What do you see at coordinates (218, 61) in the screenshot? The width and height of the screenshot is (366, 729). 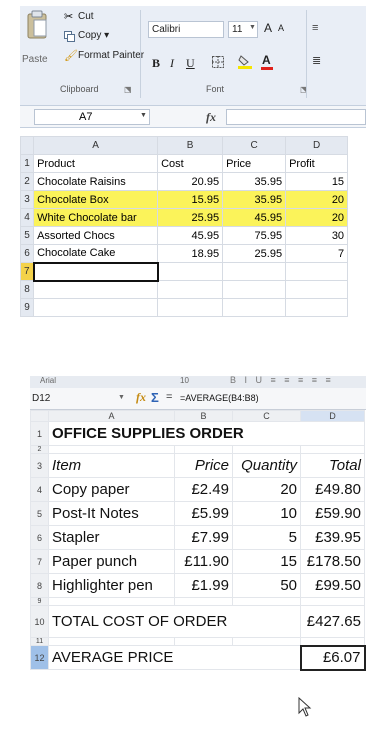 I see `border-icon` at bounding box center [218, 61].